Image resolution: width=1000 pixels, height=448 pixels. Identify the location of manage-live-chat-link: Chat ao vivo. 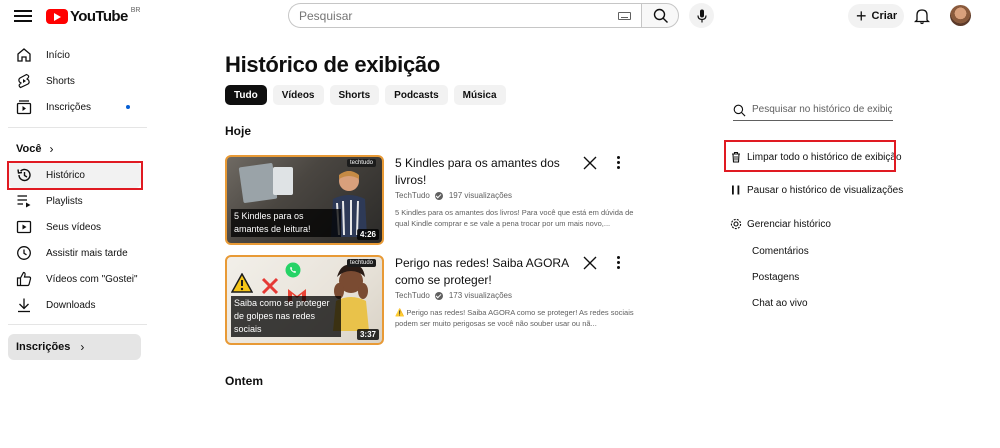
(780, 303).